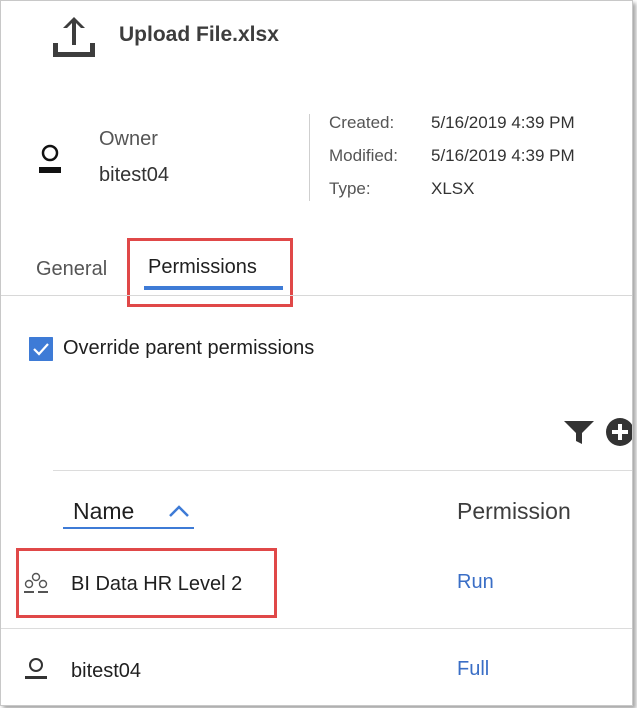 This screenshot has height=708, width=637. Describe the element at coordinates (316, 628) in the screenshot. I see `row-divider` at that location.